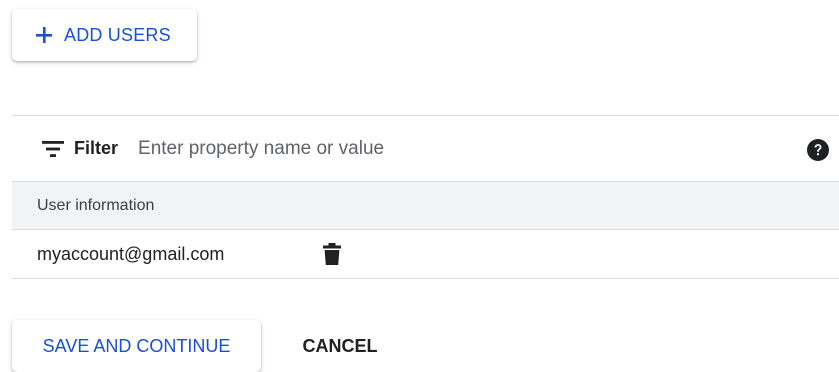 This screenshot has width=839, height=372. Describe the element at coordinates (44, 35) in the screenshot. I see `plus-icon` at that location.